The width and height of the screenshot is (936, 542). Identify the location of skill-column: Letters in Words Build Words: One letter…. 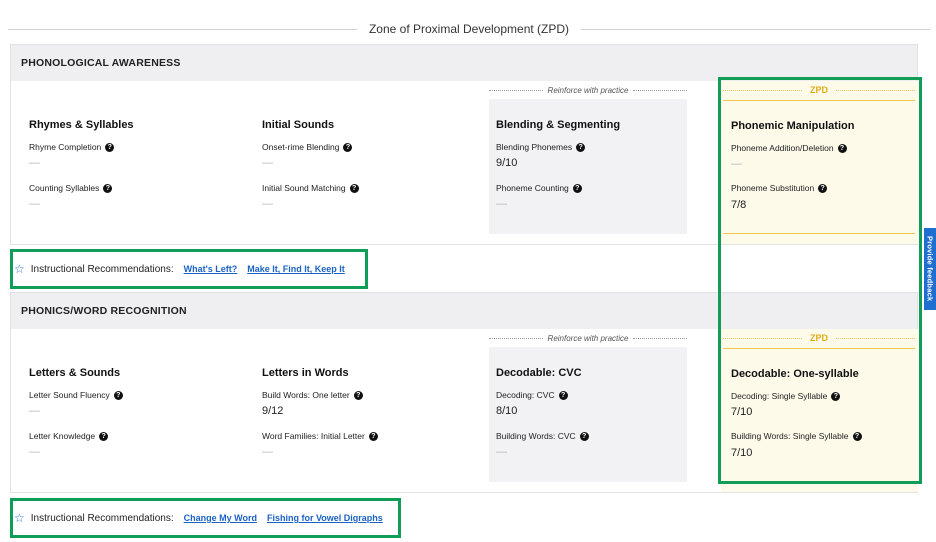
(372, 410).